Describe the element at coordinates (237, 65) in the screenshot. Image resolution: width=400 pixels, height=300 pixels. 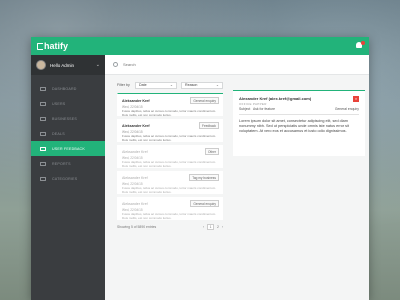
I see `search-bar` at that location.